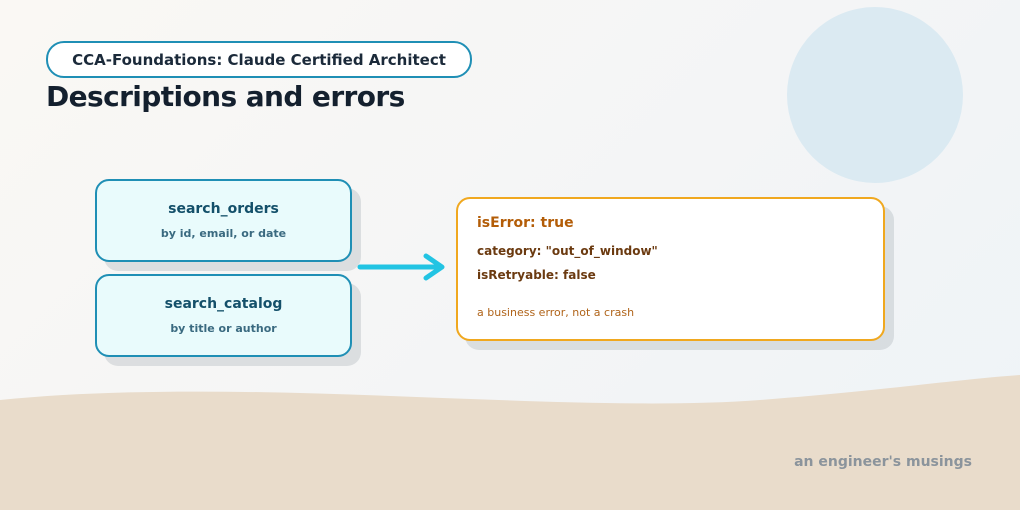  What do you see at coordinates (556, 312) in the screenshot?
I see `error-note: a business error, not a crash` at bounding box center [556, 312].